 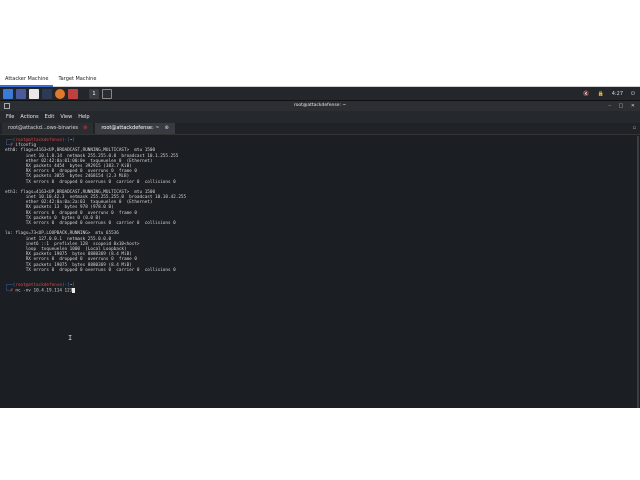 I want to click on mouse-ibeam-icon: I, so click(x=70, y=338).